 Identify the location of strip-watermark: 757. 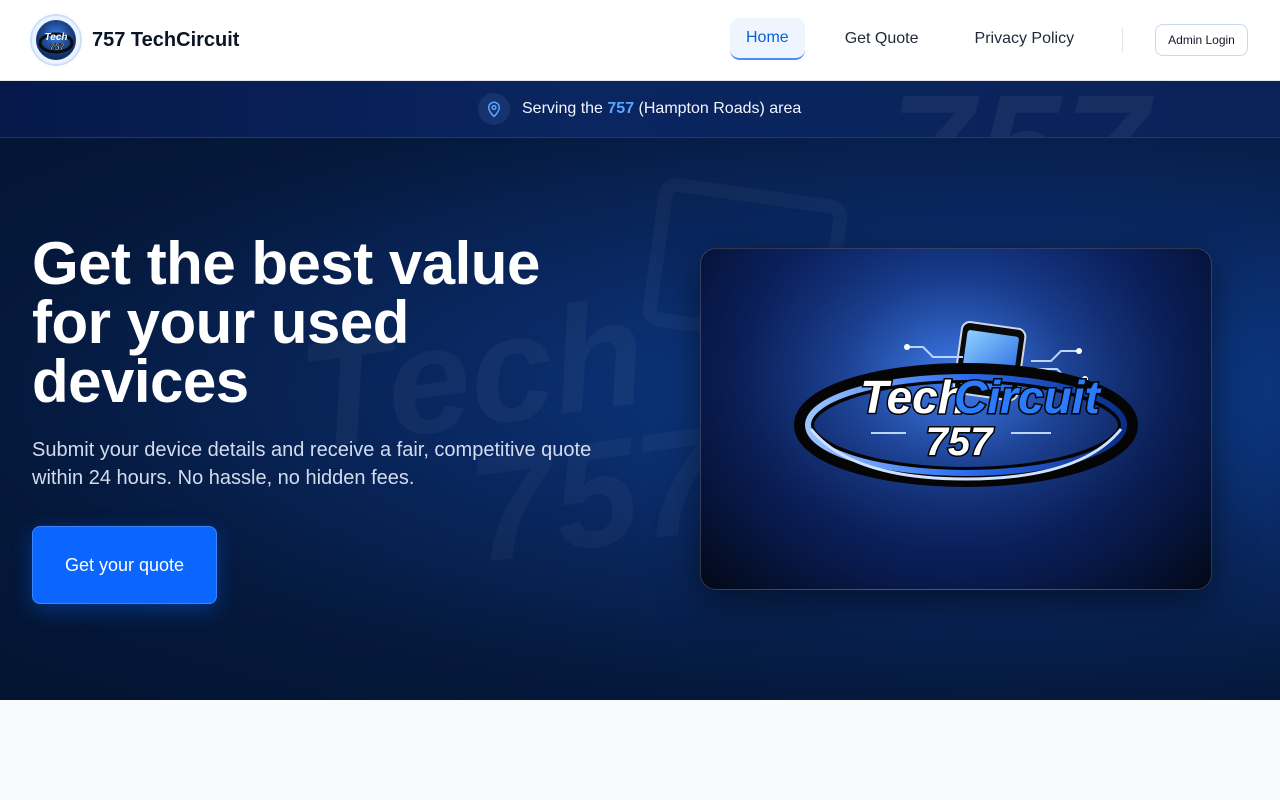
(1021, 109).